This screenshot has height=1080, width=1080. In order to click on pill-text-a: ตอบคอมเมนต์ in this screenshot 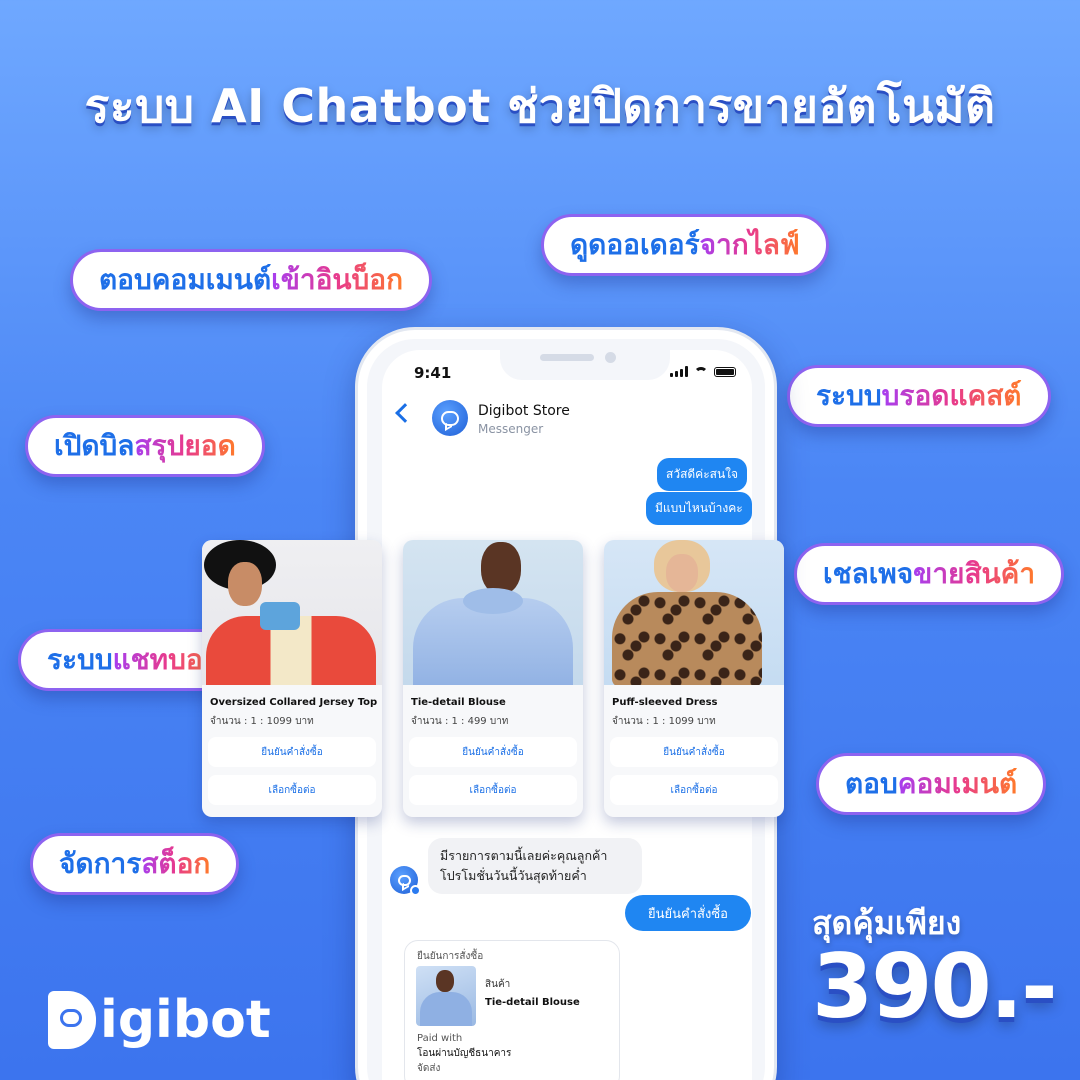, I will do `click(185, 279)`.